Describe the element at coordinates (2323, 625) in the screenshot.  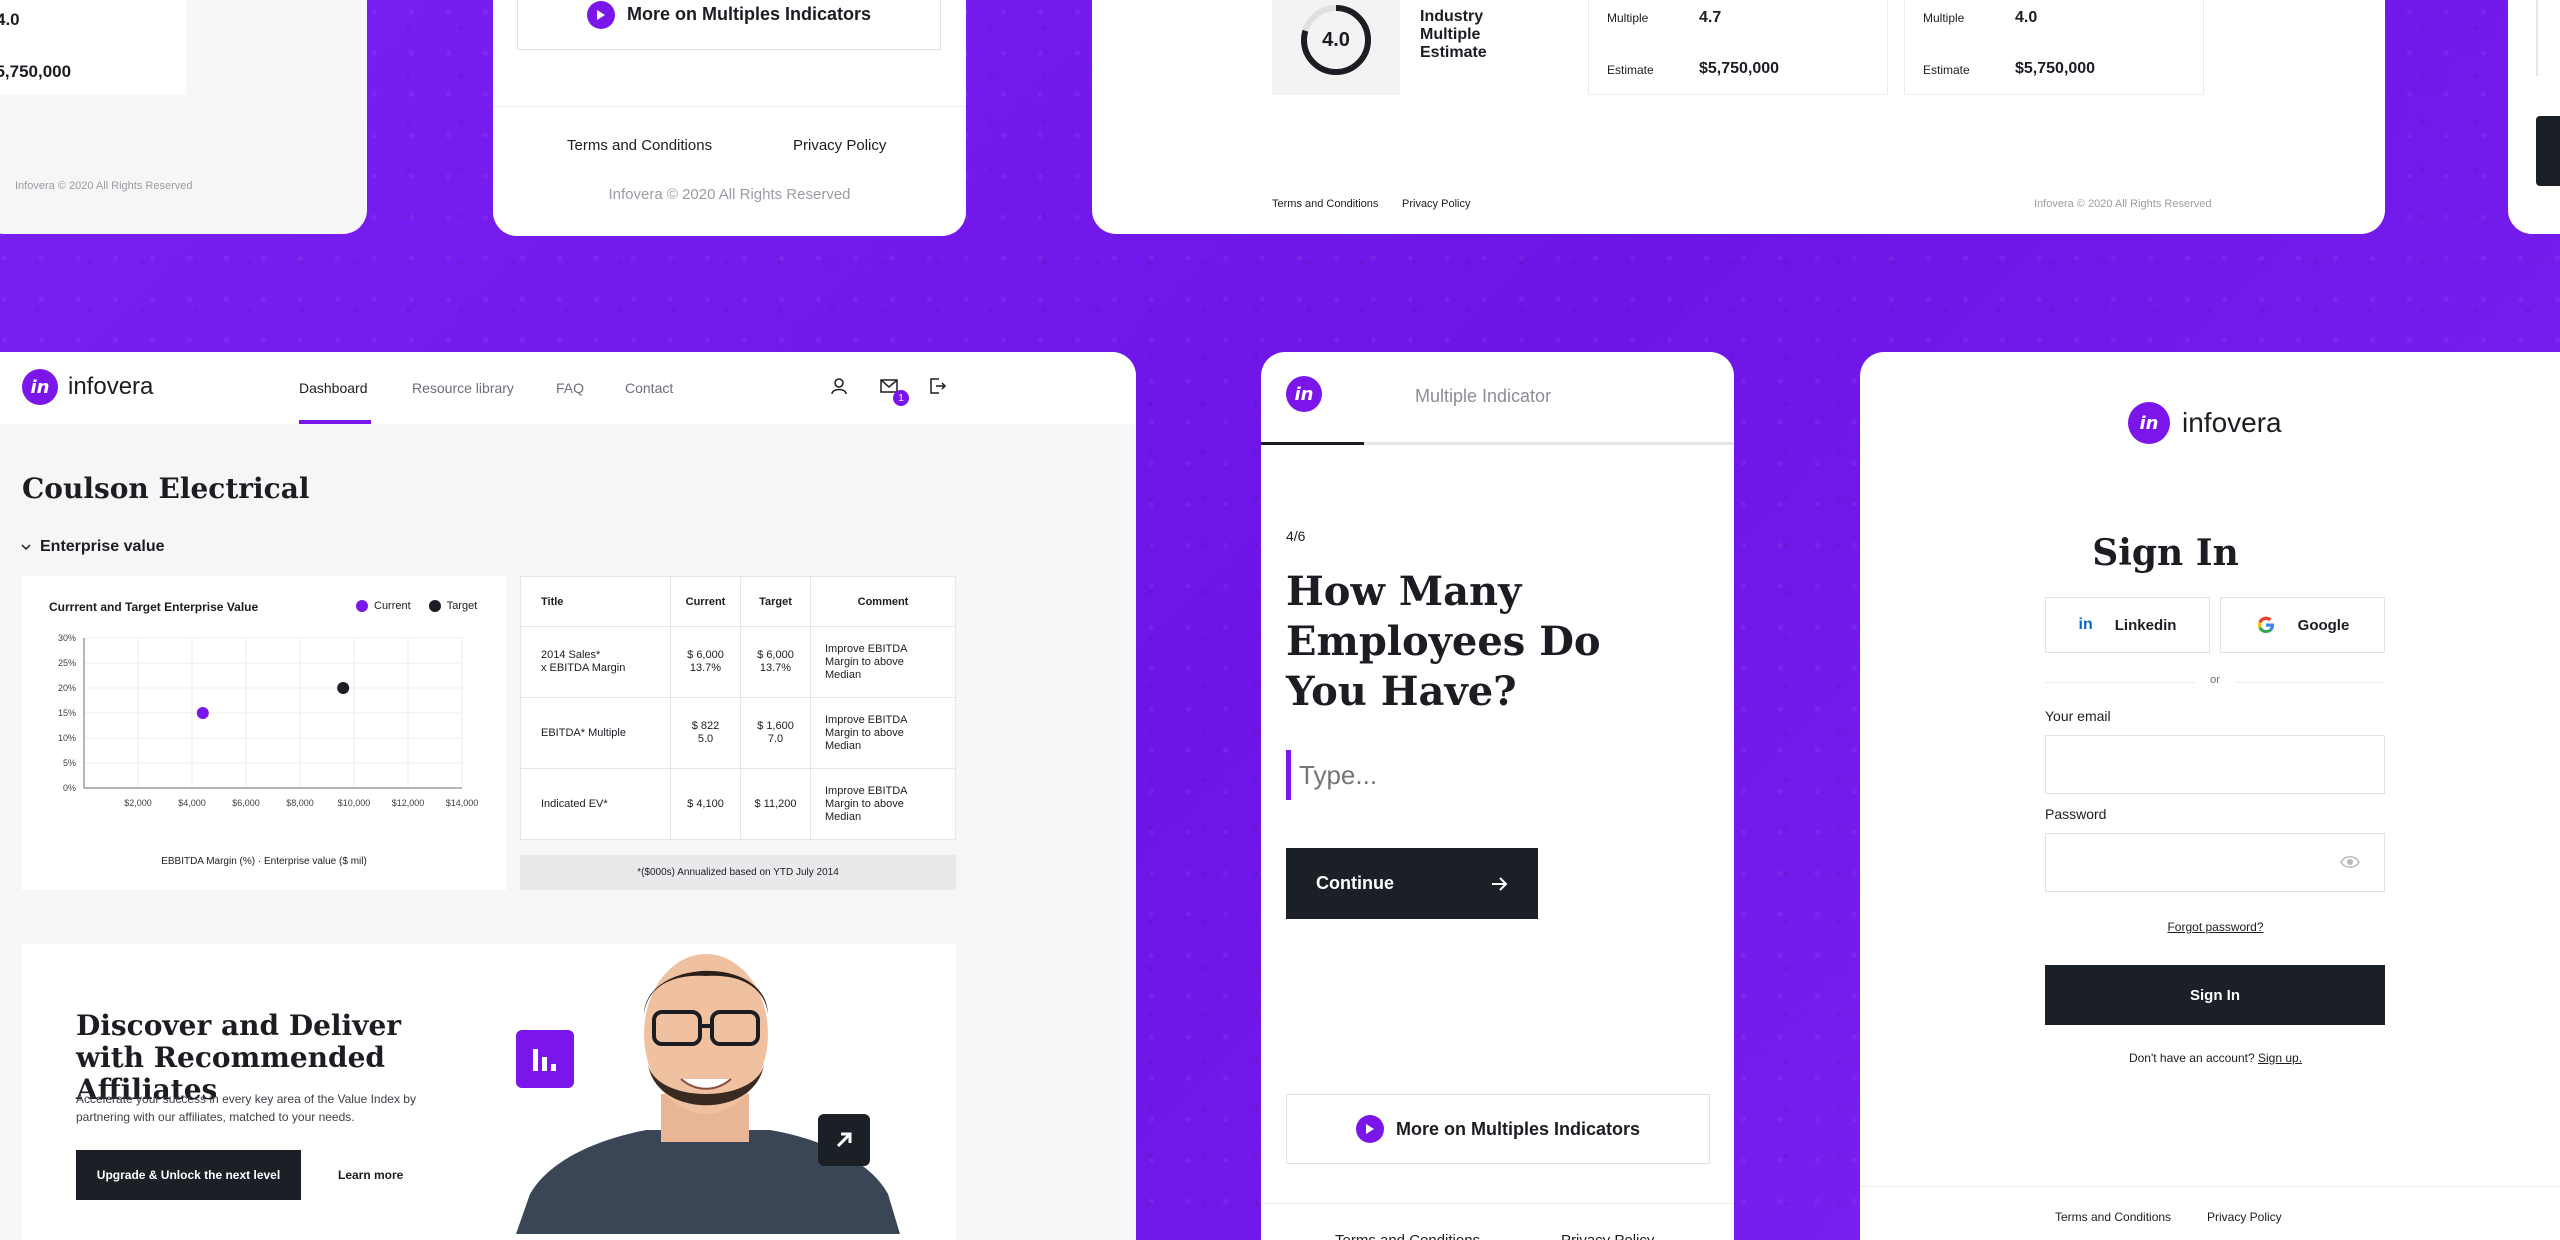
I see `google-label: Google` at that location.